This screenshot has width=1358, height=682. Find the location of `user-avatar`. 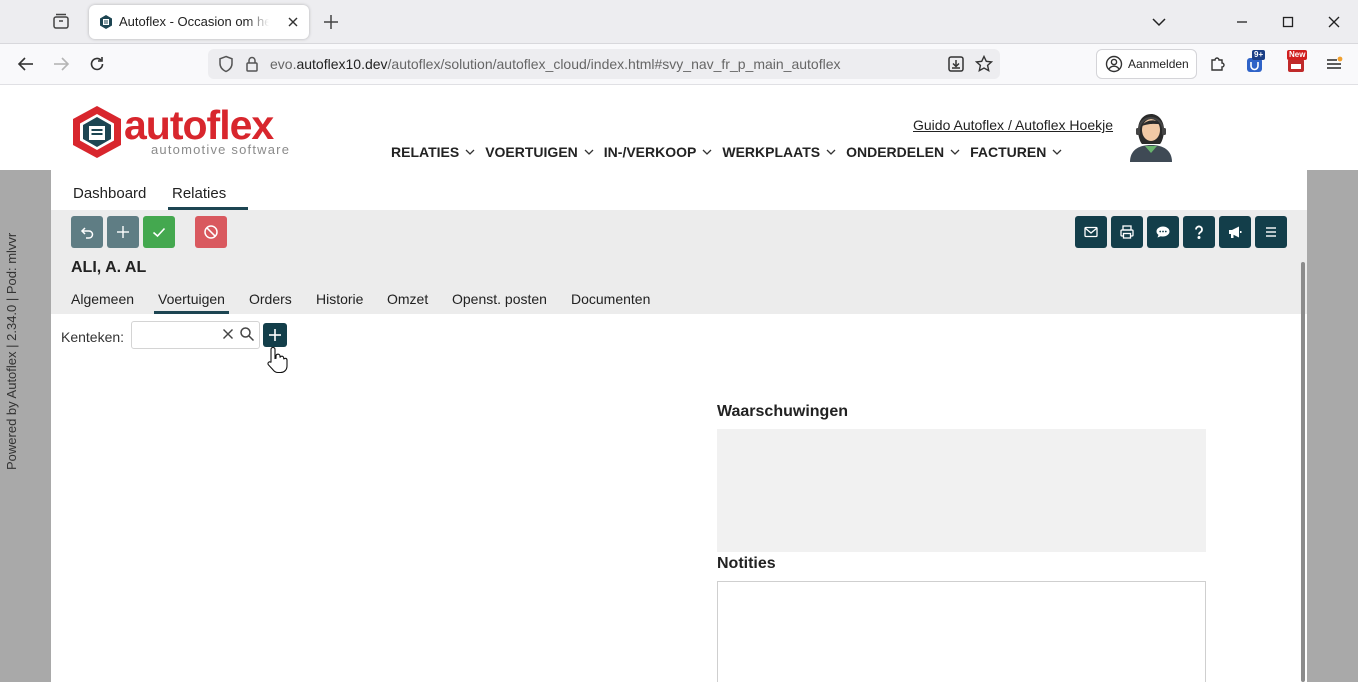

user-avatar is located at coordinates (1151, 135).